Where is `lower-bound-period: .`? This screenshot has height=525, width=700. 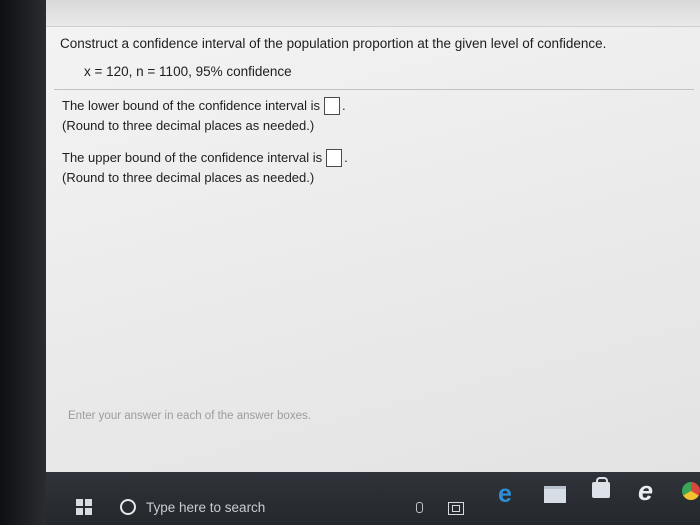
lower-bound-period: . is located at coordinates (344, 105).